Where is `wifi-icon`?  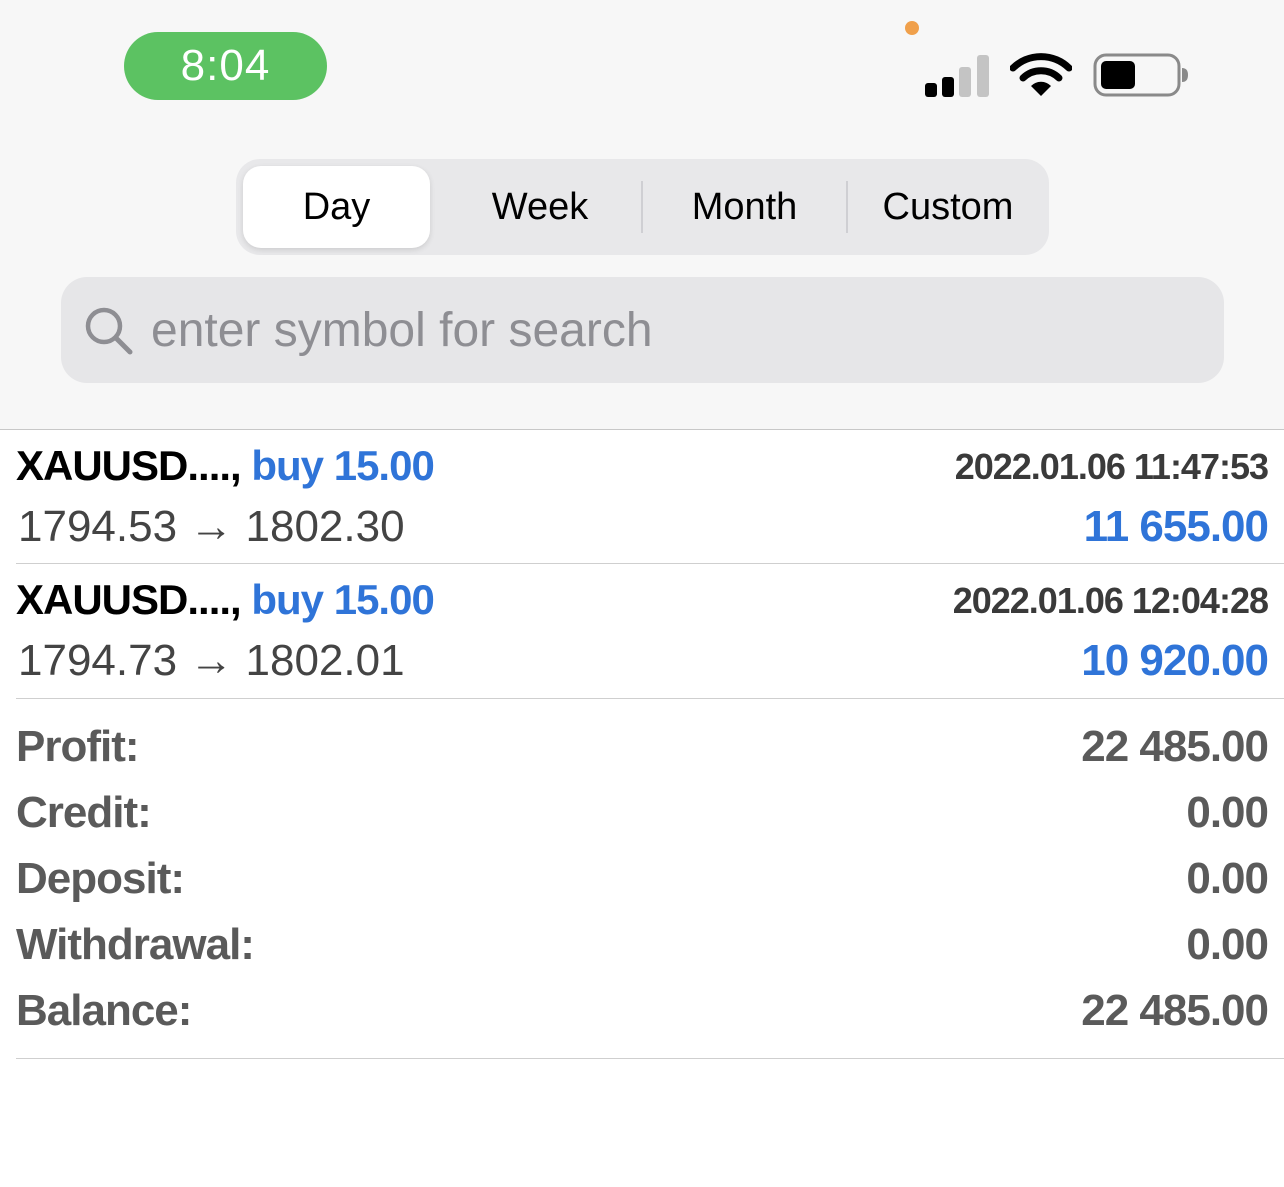 wifi-icon is located at coordinates (1041, 74).